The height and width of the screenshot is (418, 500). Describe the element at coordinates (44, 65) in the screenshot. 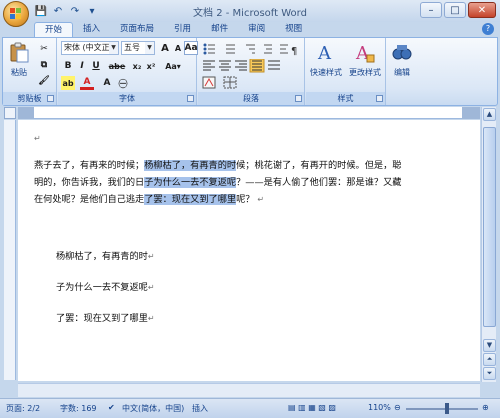

I see `copy-icon: ⧉` at that location.